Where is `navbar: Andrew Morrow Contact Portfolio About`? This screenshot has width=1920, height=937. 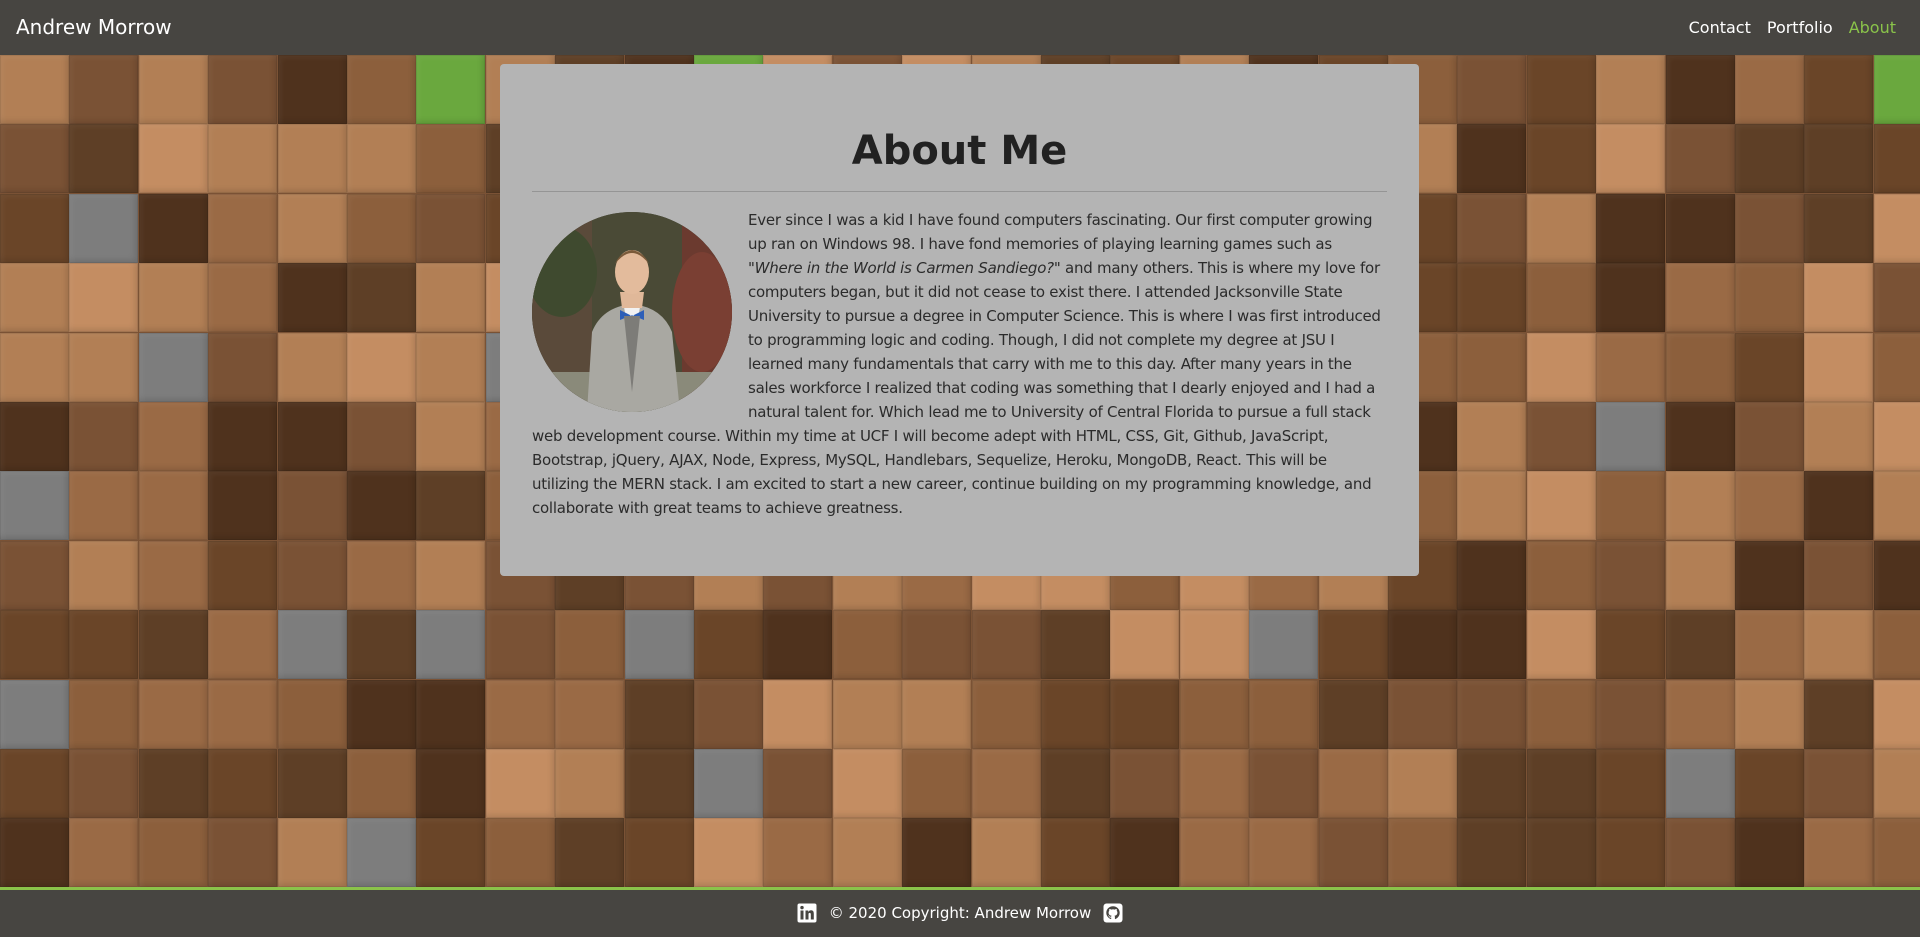
navbar: Andrew Morrow Contact Portfolio About is located at coordinates (960, 27).